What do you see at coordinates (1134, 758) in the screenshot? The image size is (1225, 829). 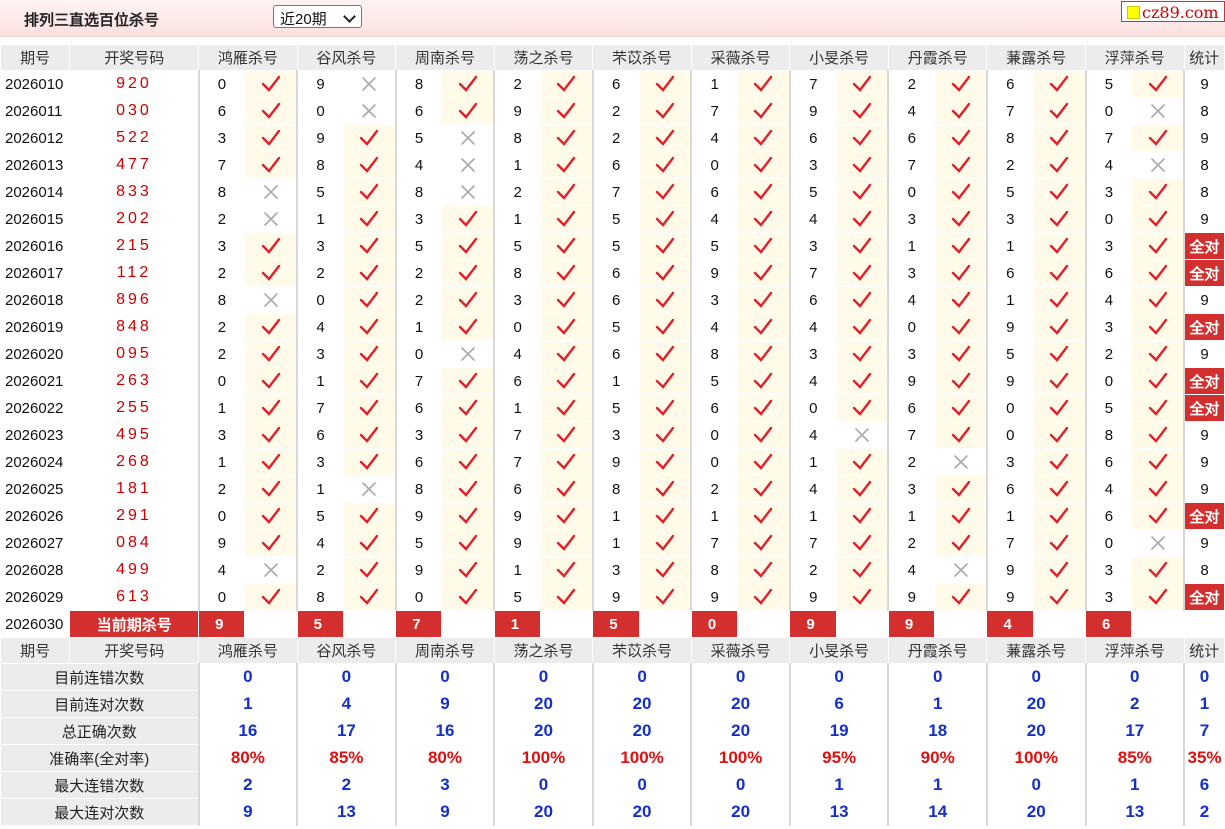 I see `stats-value: 85%` at bounding box center [1134, 758].